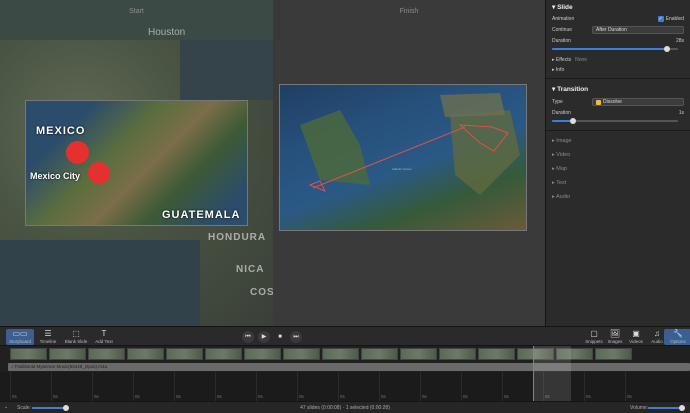  What do you see at coordinates (679, 41) in the screenshot?
I see `slide-duration-value: 28s` at bounding box center [679, 41].